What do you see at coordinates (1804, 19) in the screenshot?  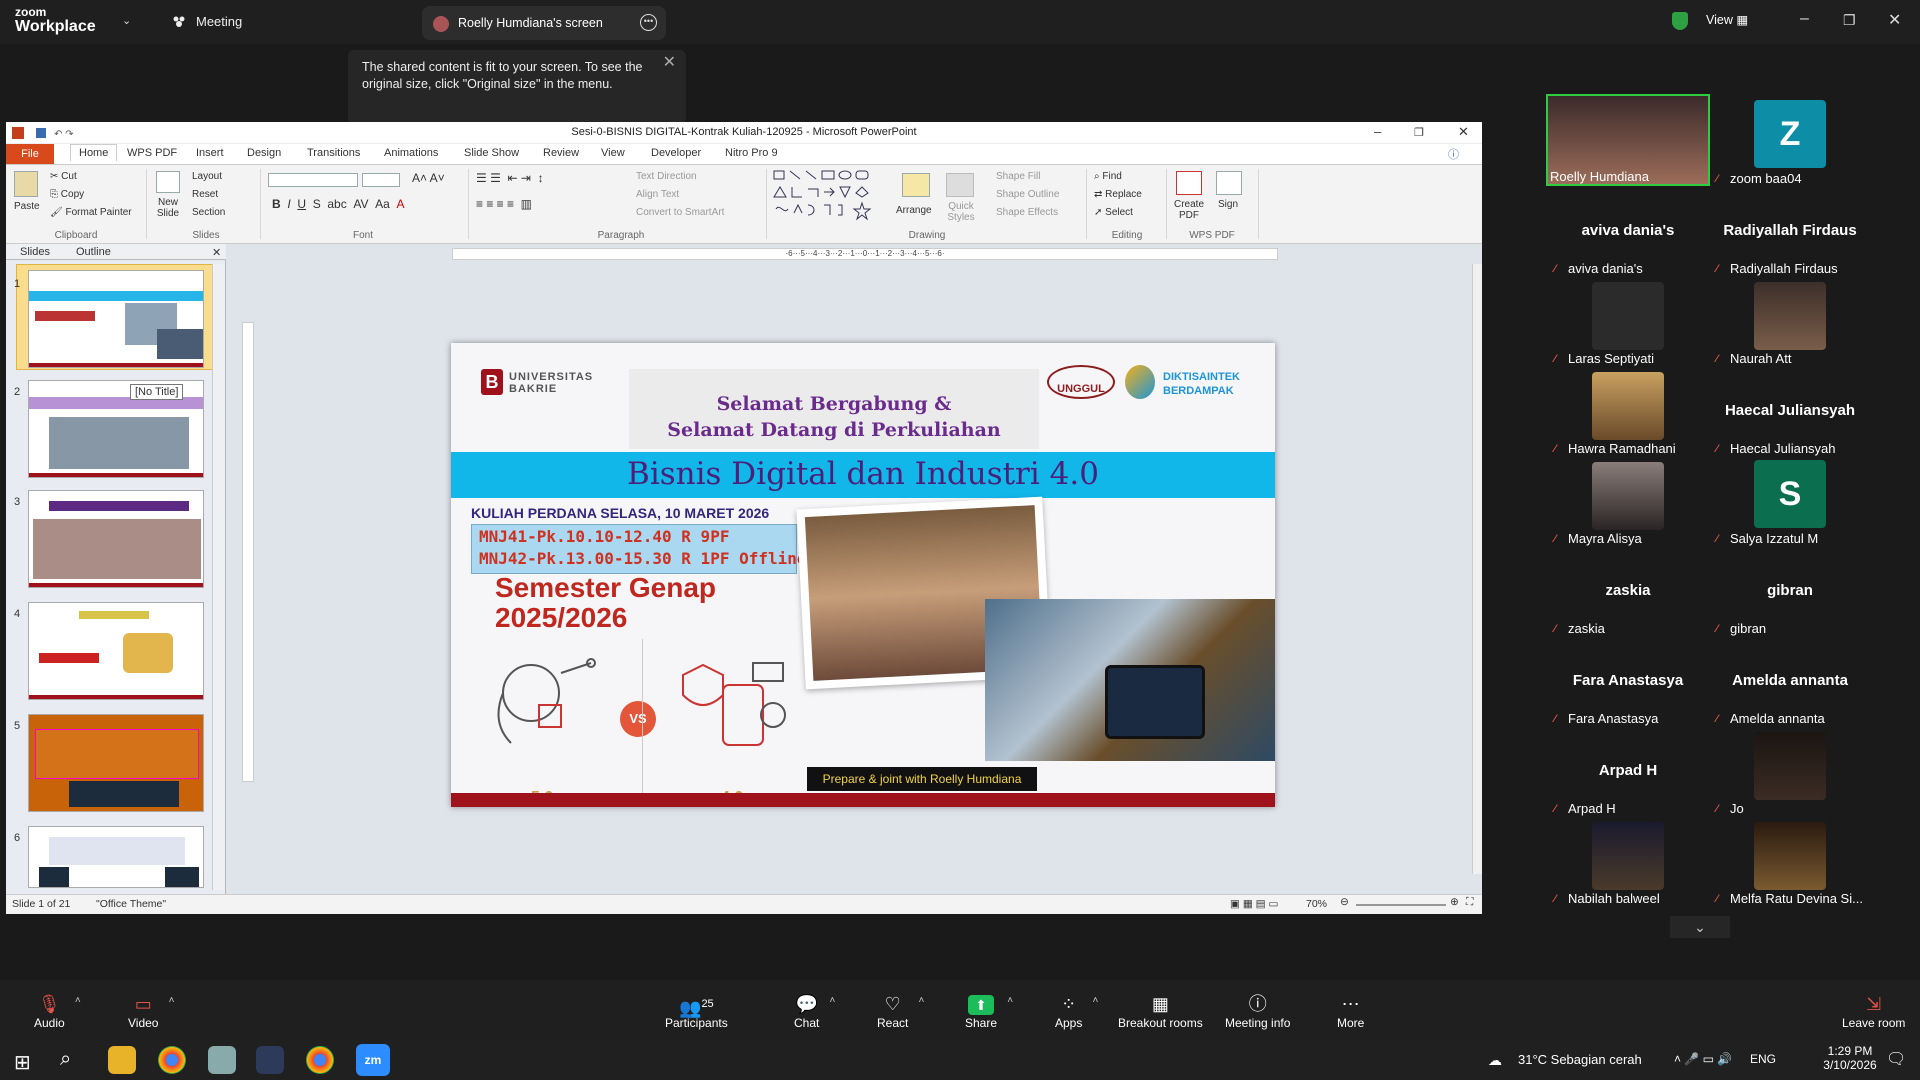 I see `minimize-icon: –` at bounding box center [1804, 19].